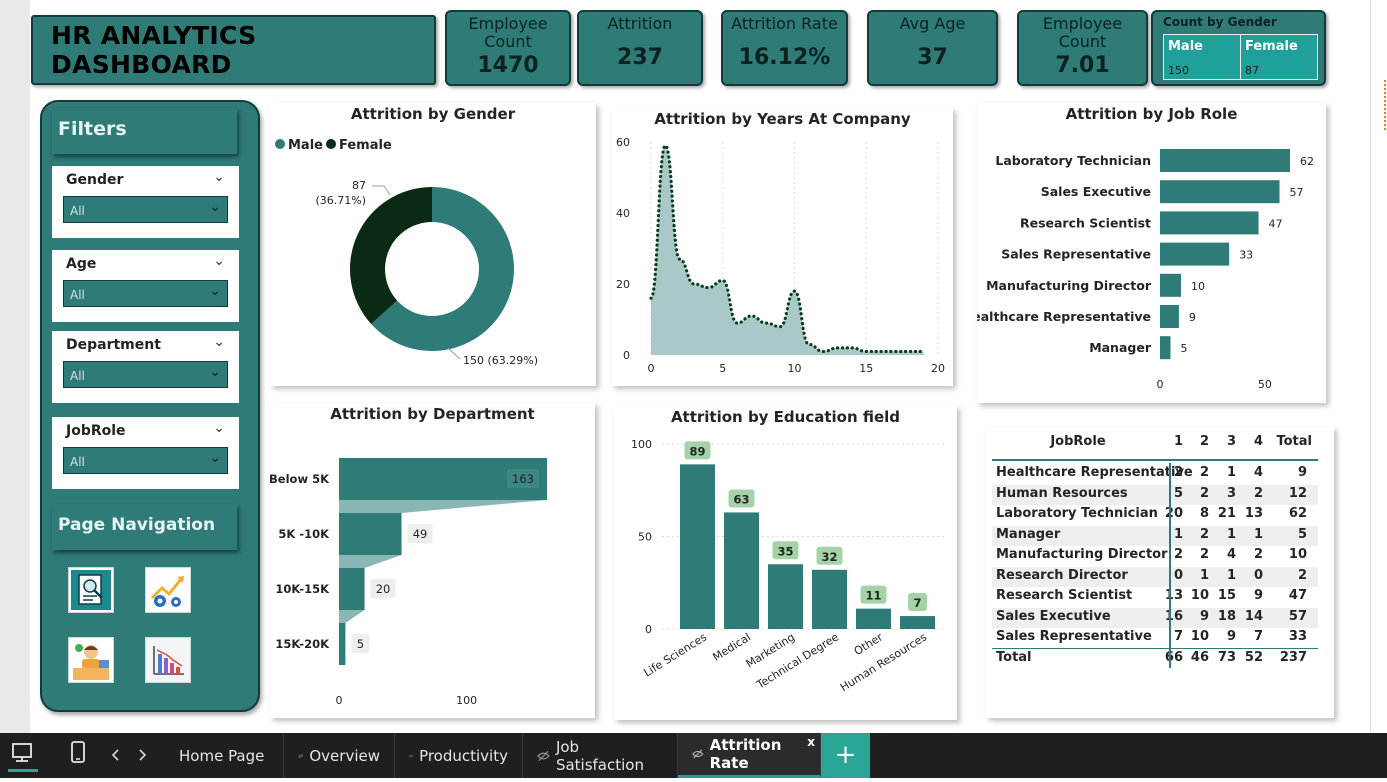 The height and width of the screenshot is (782, 1387). What do you see at coordinates (340, 200) in the screenshot?
I see `slice-label-female-pct: (36.71%)` at bounding box center [340, 200].